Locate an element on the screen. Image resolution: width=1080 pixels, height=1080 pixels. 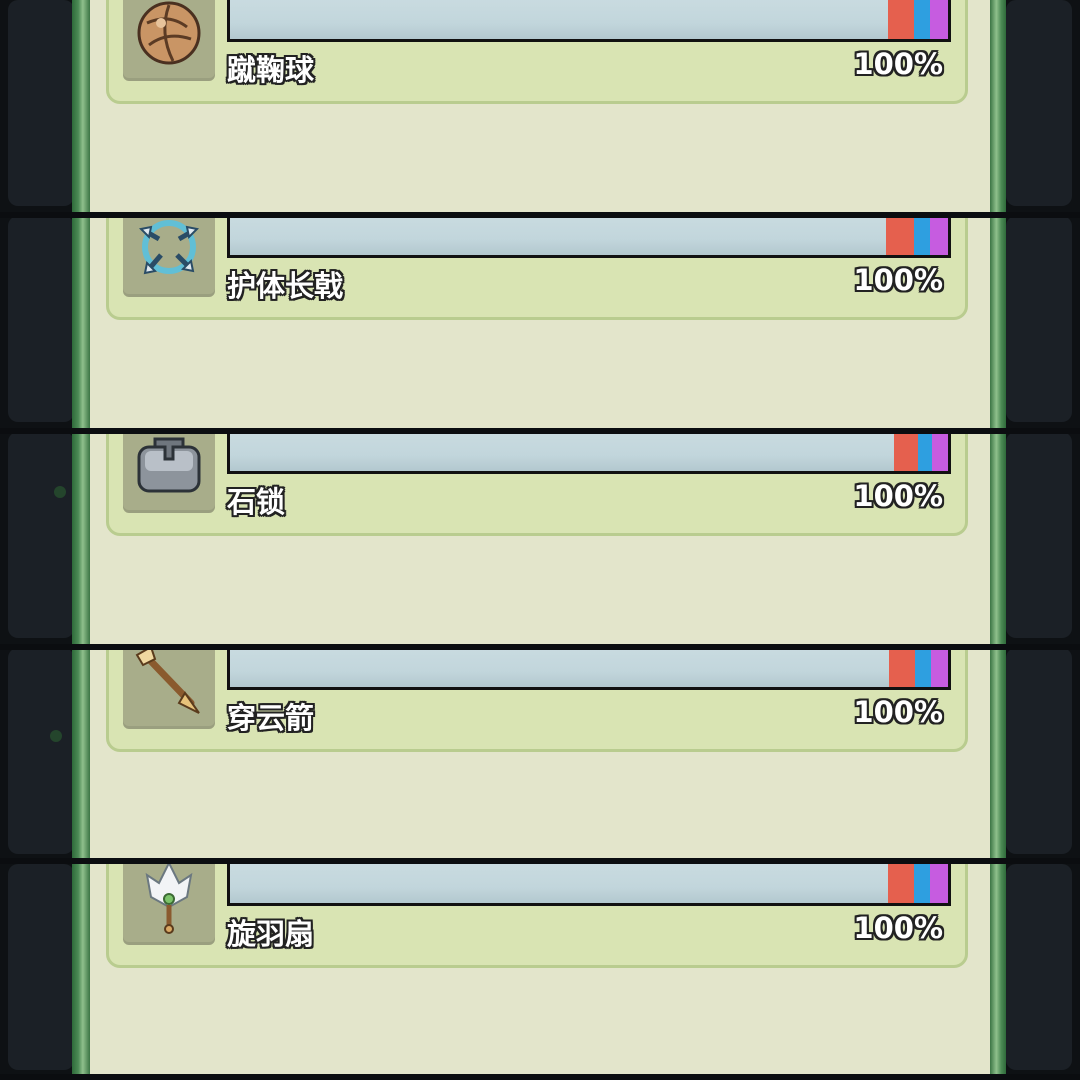
arrow-icon is located at coordinates (167, 681).